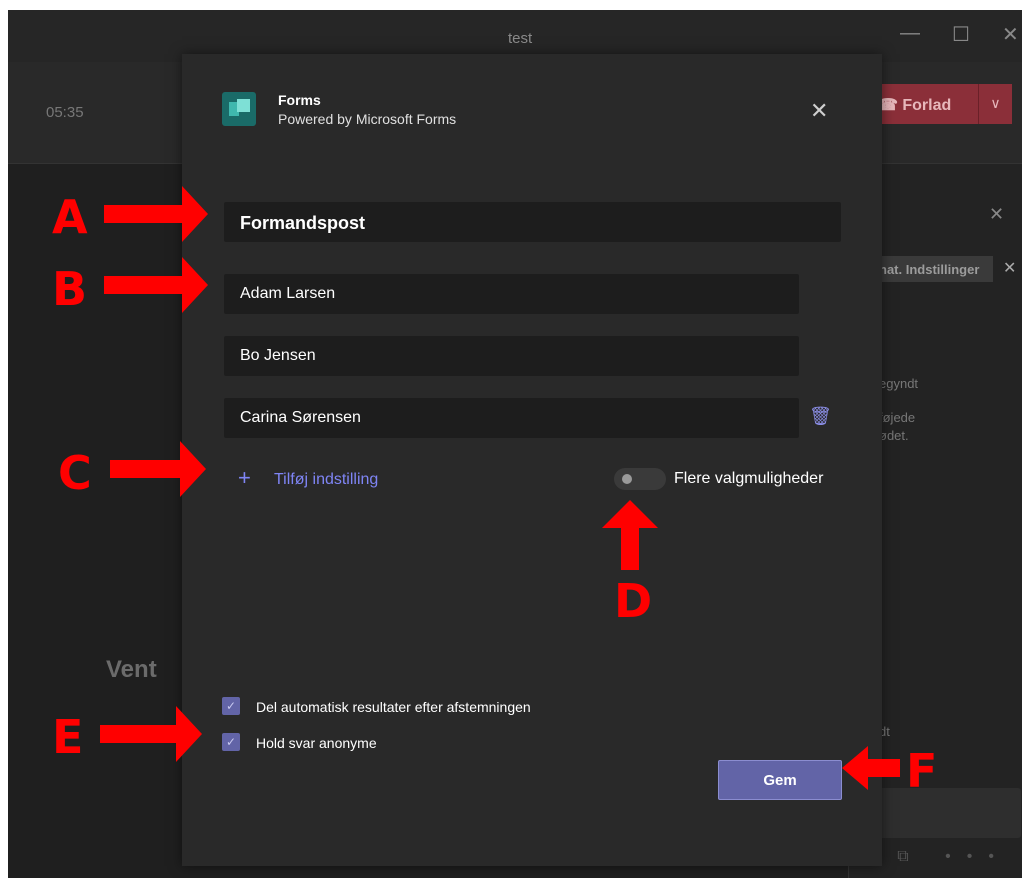 Image resolution: width=1022 pixels, height=882 pixels. I want to click on annotation-label-e: E, so click(68, 737).